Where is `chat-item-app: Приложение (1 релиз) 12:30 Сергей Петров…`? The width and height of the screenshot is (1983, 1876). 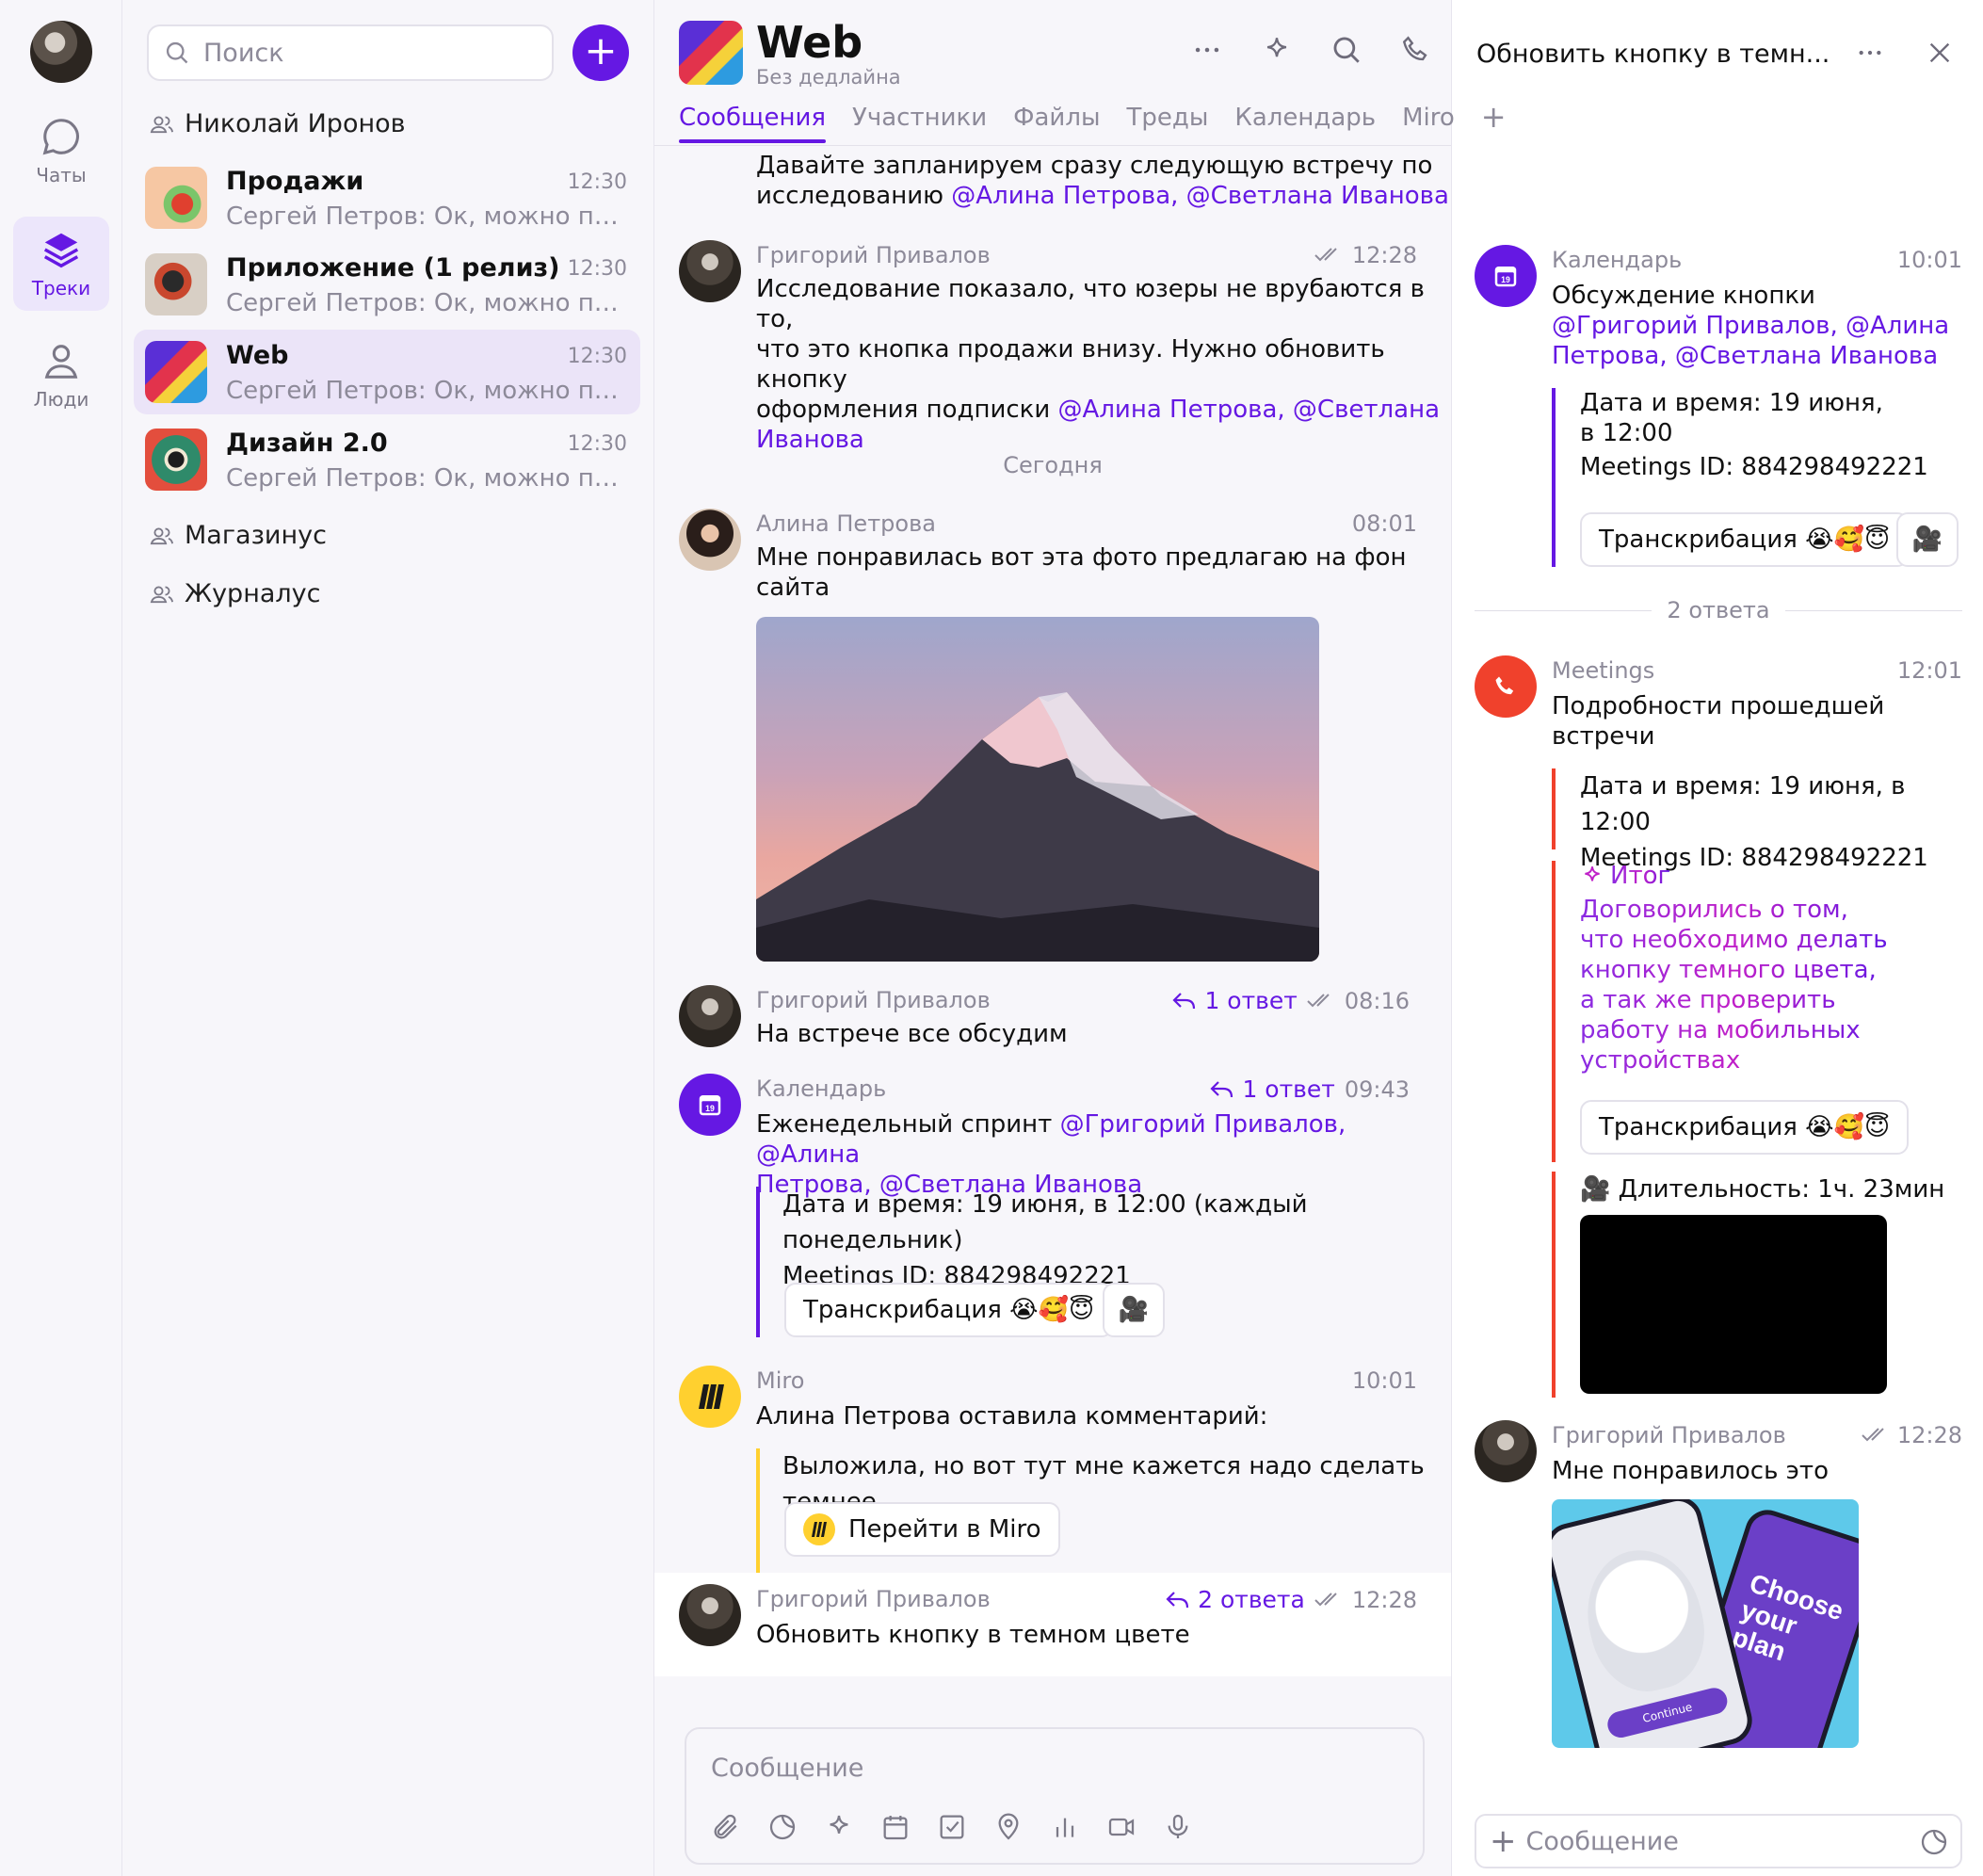 chat-item-app: Приложение (1 релиз) 12:30 Сергей Петров… is located at coordinates (387, 284).